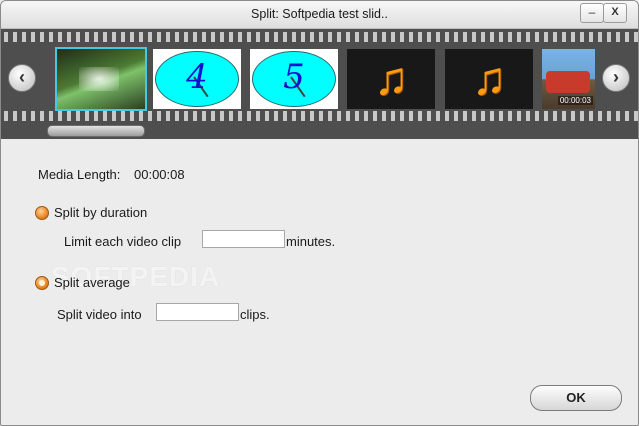 The image size is (639, 426). I want to click on media-length-value: 00:00:08, so click(159, 174).